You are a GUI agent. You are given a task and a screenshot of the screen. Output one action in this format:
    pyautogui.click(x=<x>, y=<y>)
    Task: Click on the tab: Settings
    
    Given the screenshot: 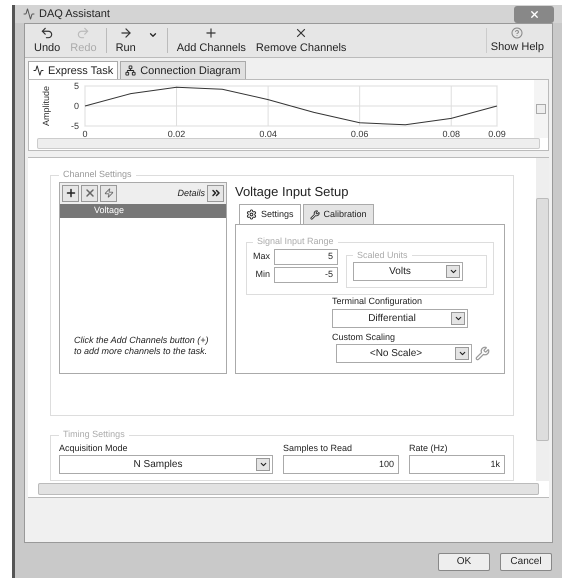 What is the action you would take?
    pyautogui.click(x=270, y=214)
    